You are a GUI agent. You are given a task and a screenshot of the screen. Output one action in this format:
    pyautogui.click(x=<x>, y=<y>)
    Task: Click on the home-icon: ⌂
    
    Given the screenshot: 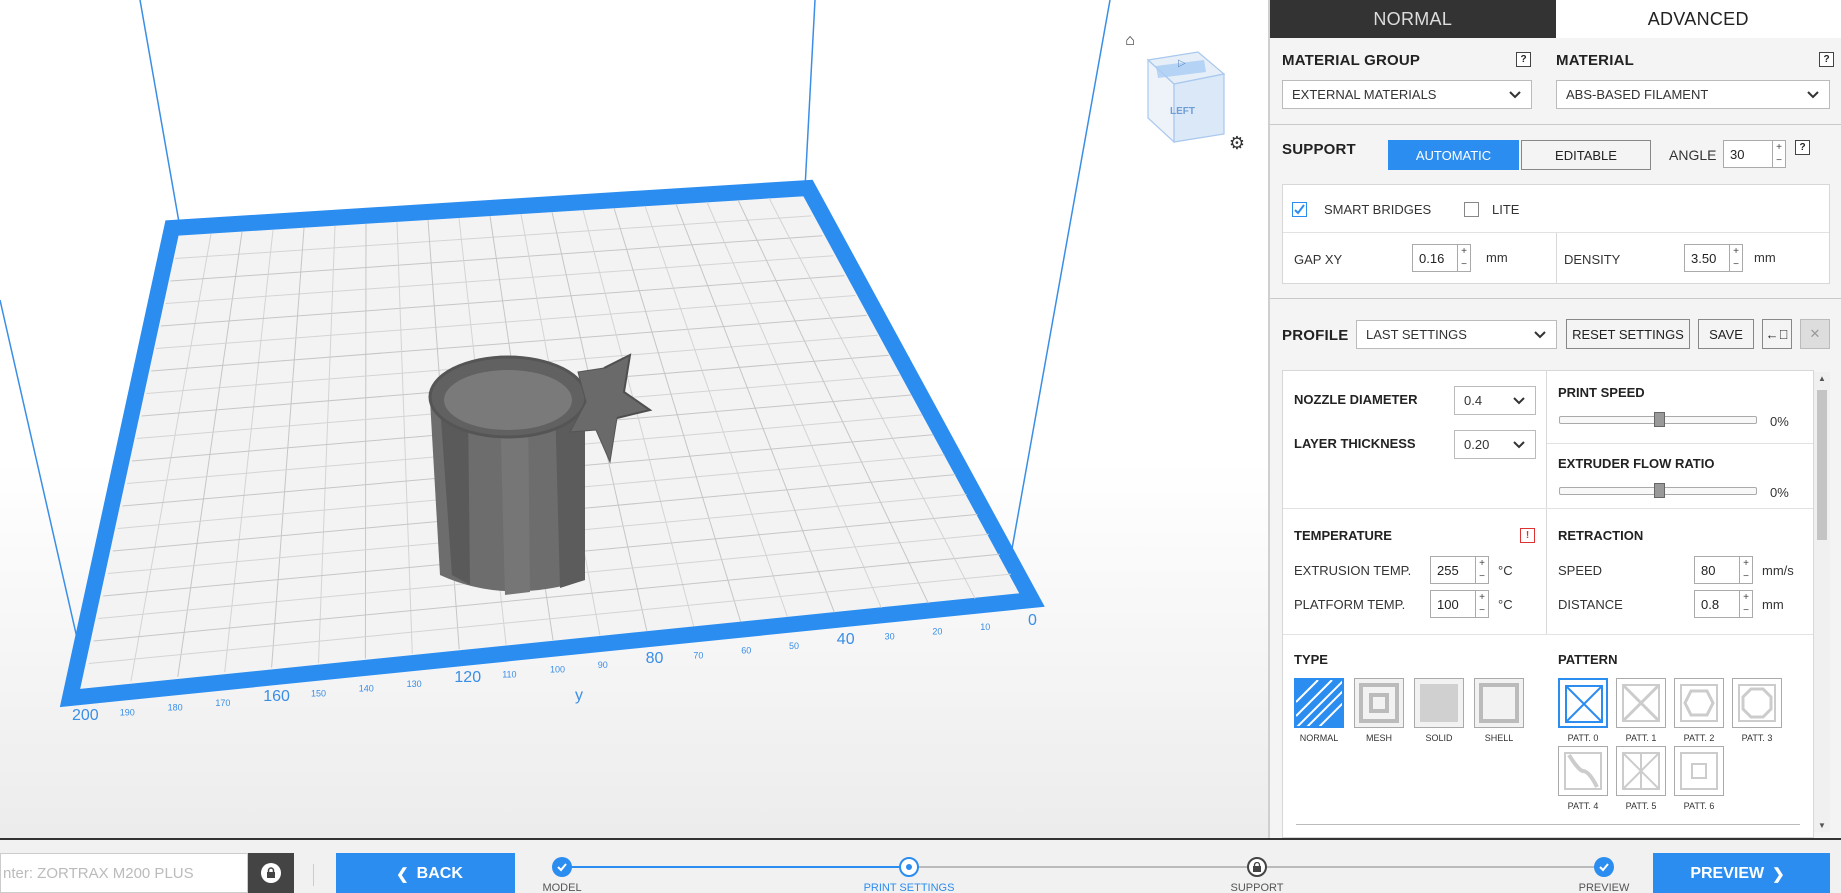 What is the action you would take?
    pyautogui.click(x=1130, y=41)
    